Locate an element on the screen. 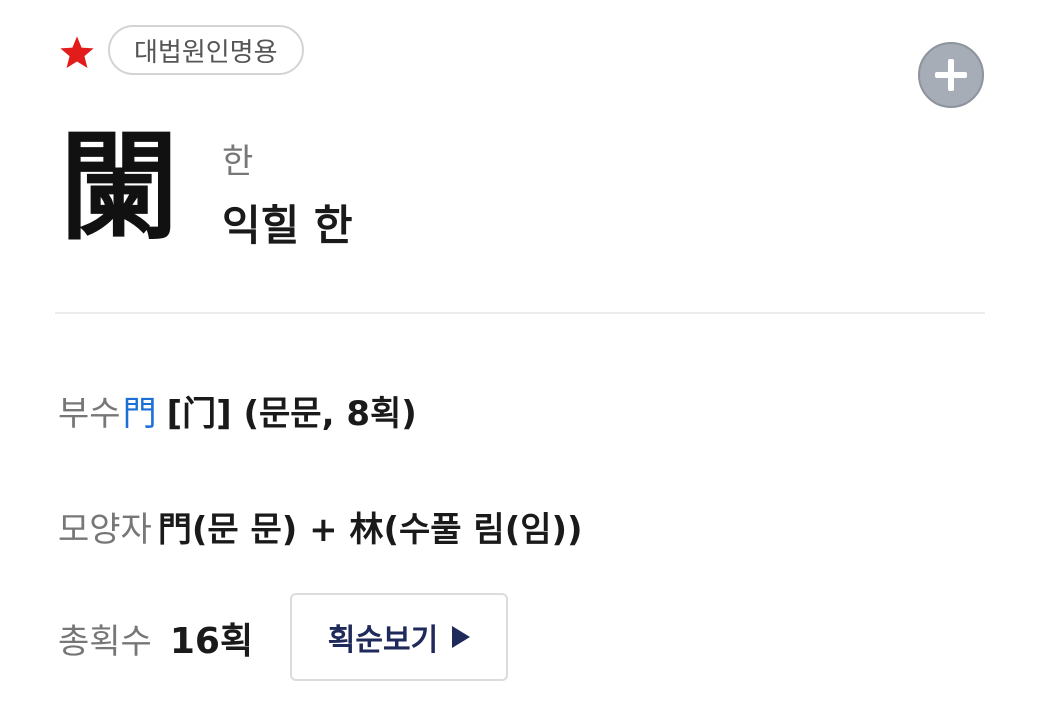  hanja-reading: 한 is located at coordinates (238, 162).